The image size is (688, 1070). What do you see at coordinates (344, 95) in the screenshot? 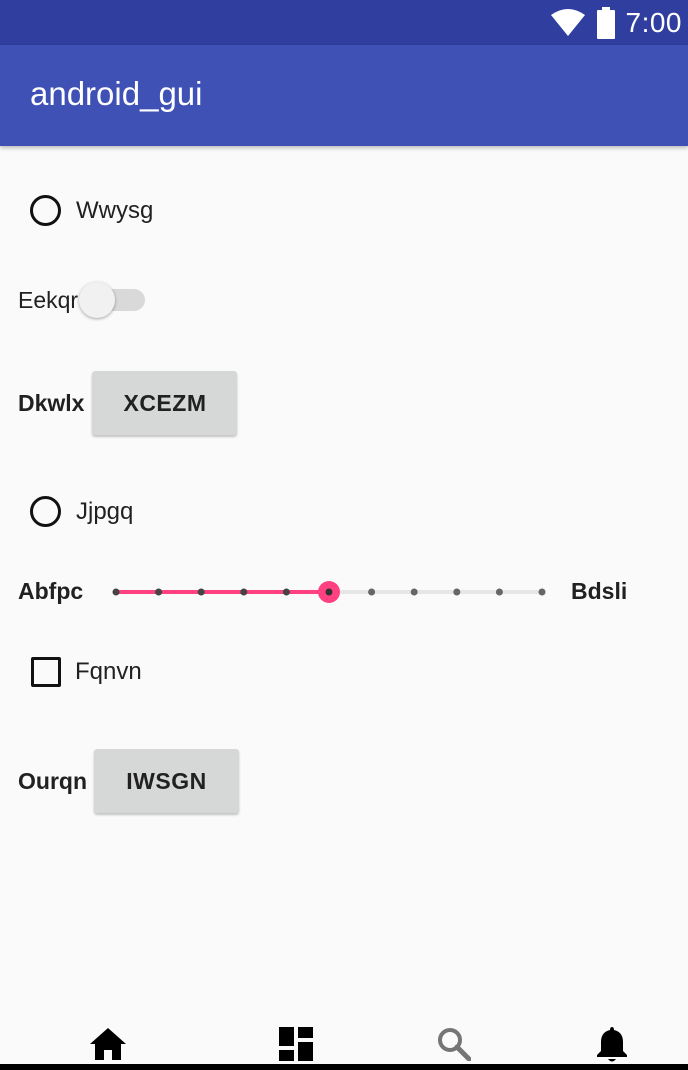
I see `app-bar: android_gui` at bounding box center [344, 95].